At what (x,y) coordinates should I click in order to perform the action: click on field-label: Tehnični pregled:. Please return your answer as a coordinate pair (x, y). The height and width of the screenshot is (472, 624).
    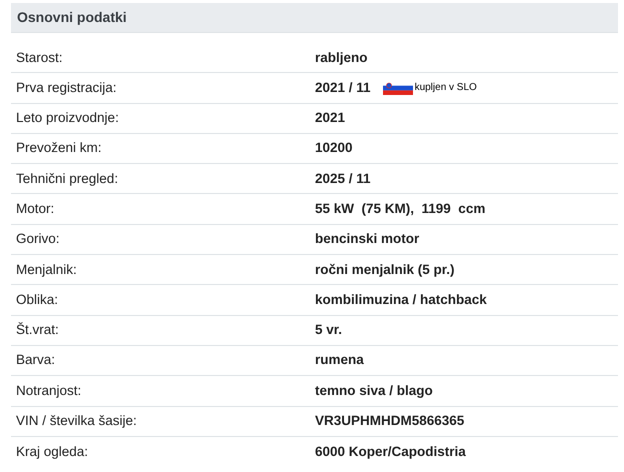
    Looking at the image, I should click on (67, 179).